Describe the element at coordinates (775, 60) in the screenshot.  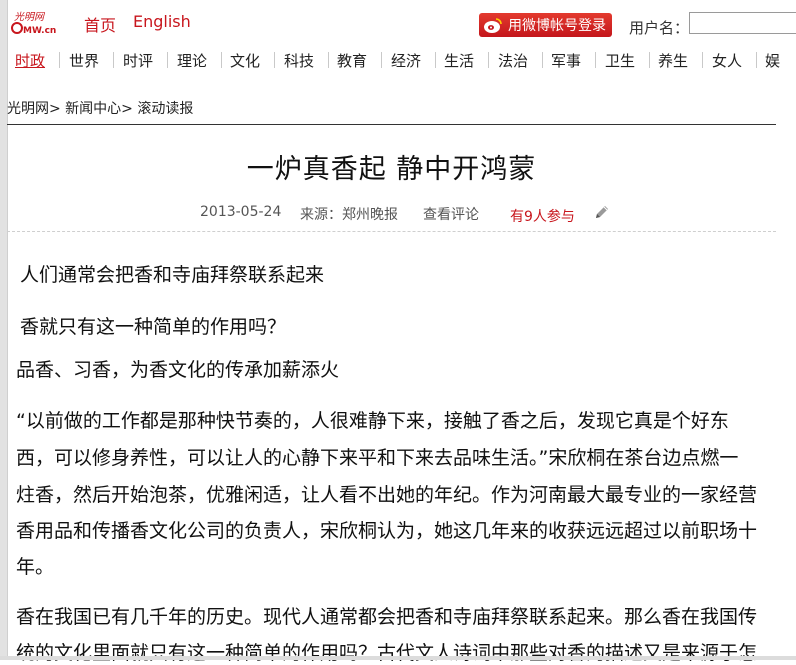
I see `channel-entertainment: 娱` at that location.